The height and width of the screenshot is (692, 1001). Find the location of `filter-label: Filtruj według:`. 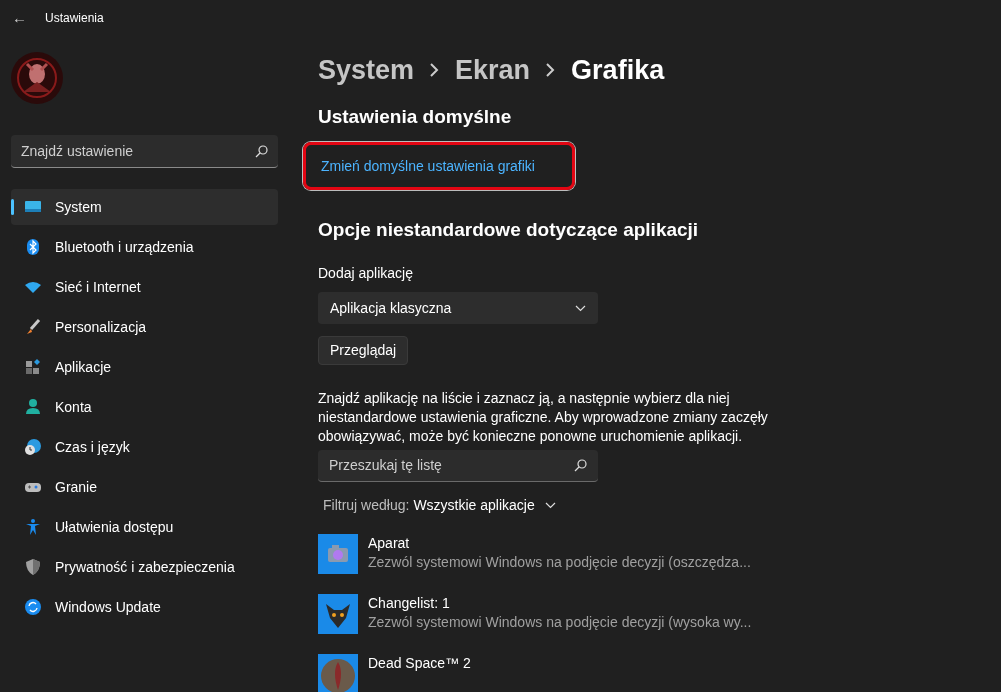

filter-label: Filtruj według: is located at coordinates (366, 505).